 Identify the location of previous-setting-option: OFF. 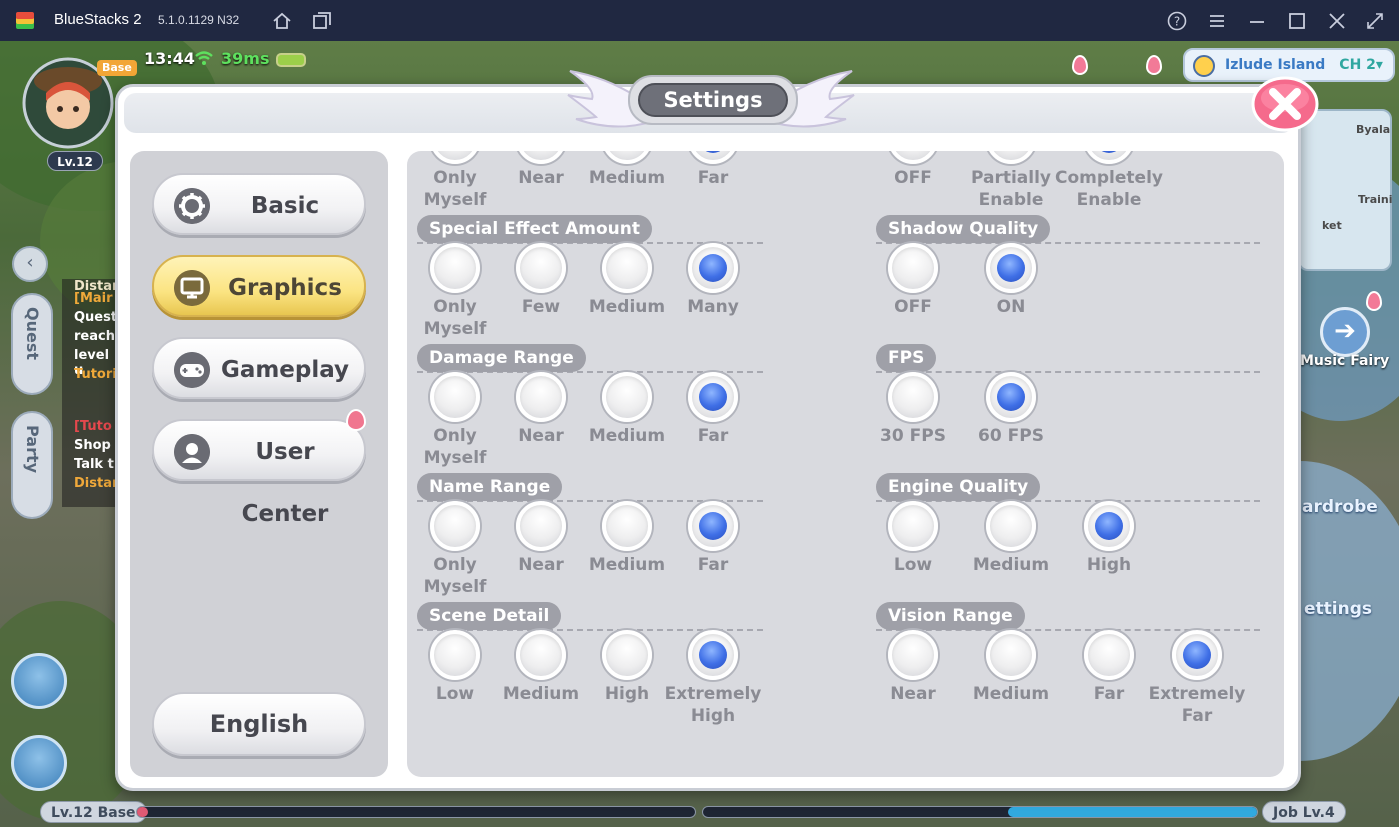
(913, 170).